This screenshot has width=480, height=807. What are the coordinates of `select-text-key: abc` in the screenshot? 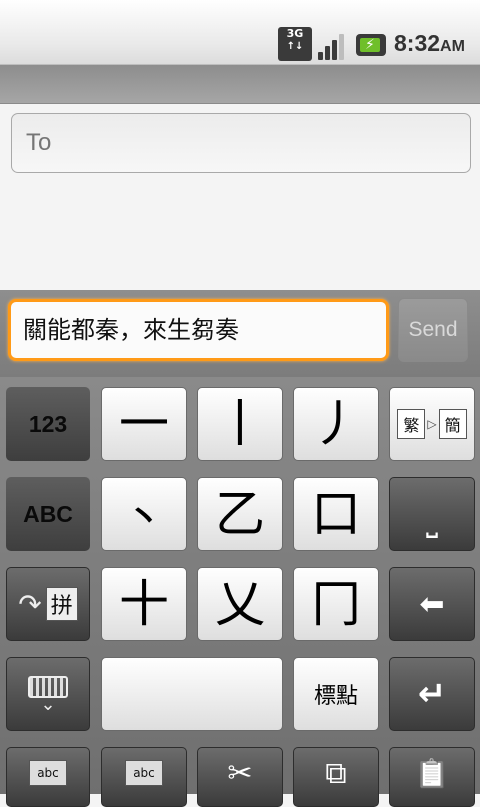 It's located at (48, 777).